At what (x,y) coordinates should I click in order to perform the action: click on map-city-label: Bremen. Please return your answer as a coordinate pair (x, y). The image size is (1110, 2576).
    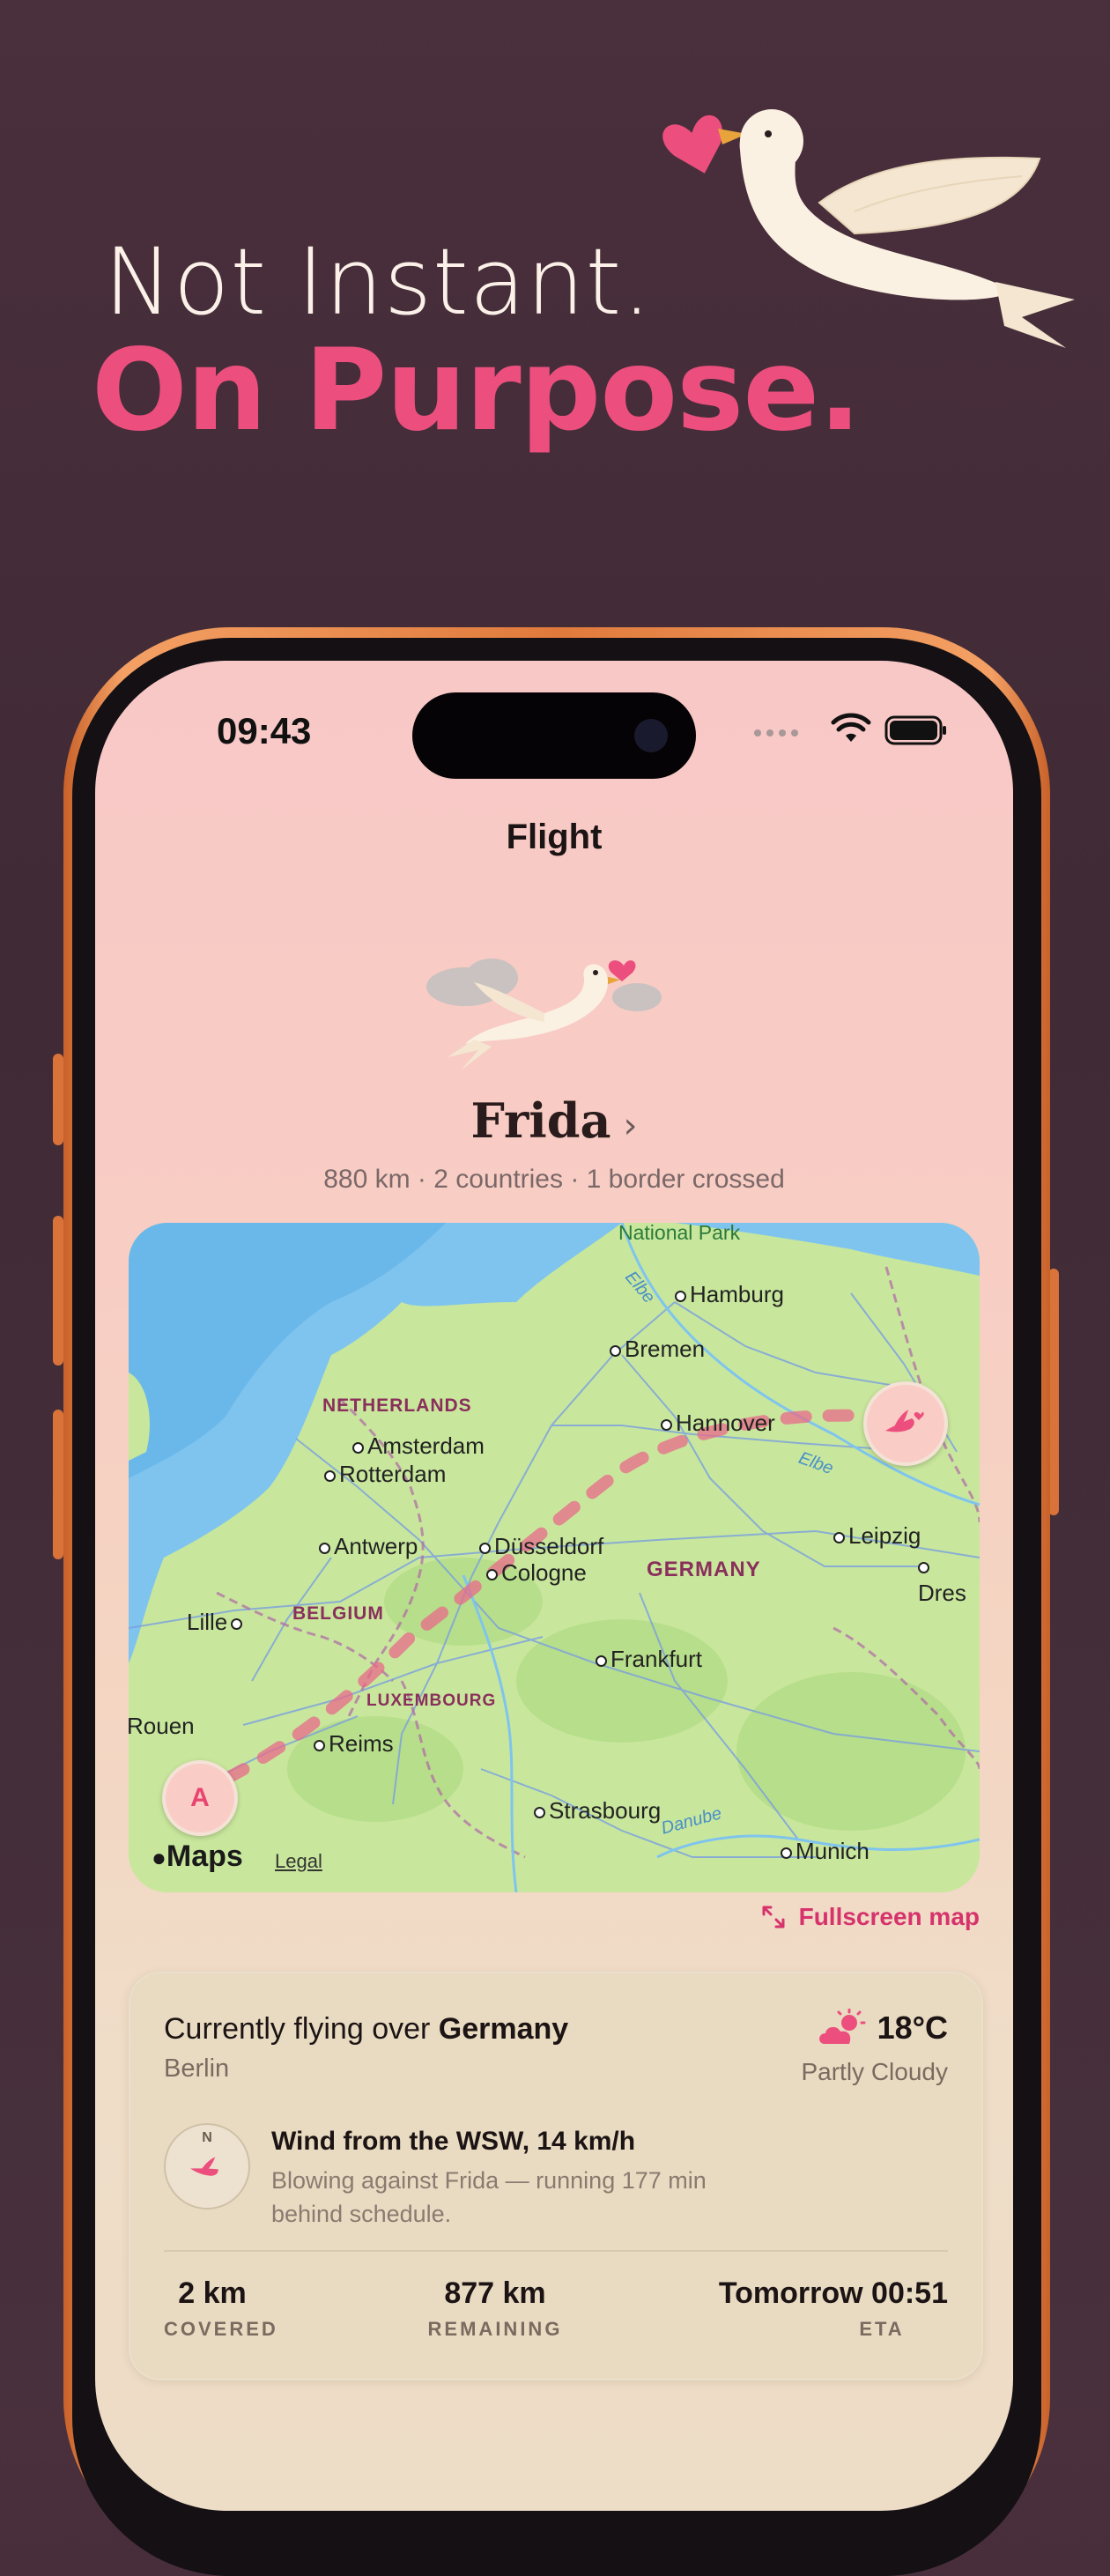
    Looking at the image, I should click on (657, 1349).